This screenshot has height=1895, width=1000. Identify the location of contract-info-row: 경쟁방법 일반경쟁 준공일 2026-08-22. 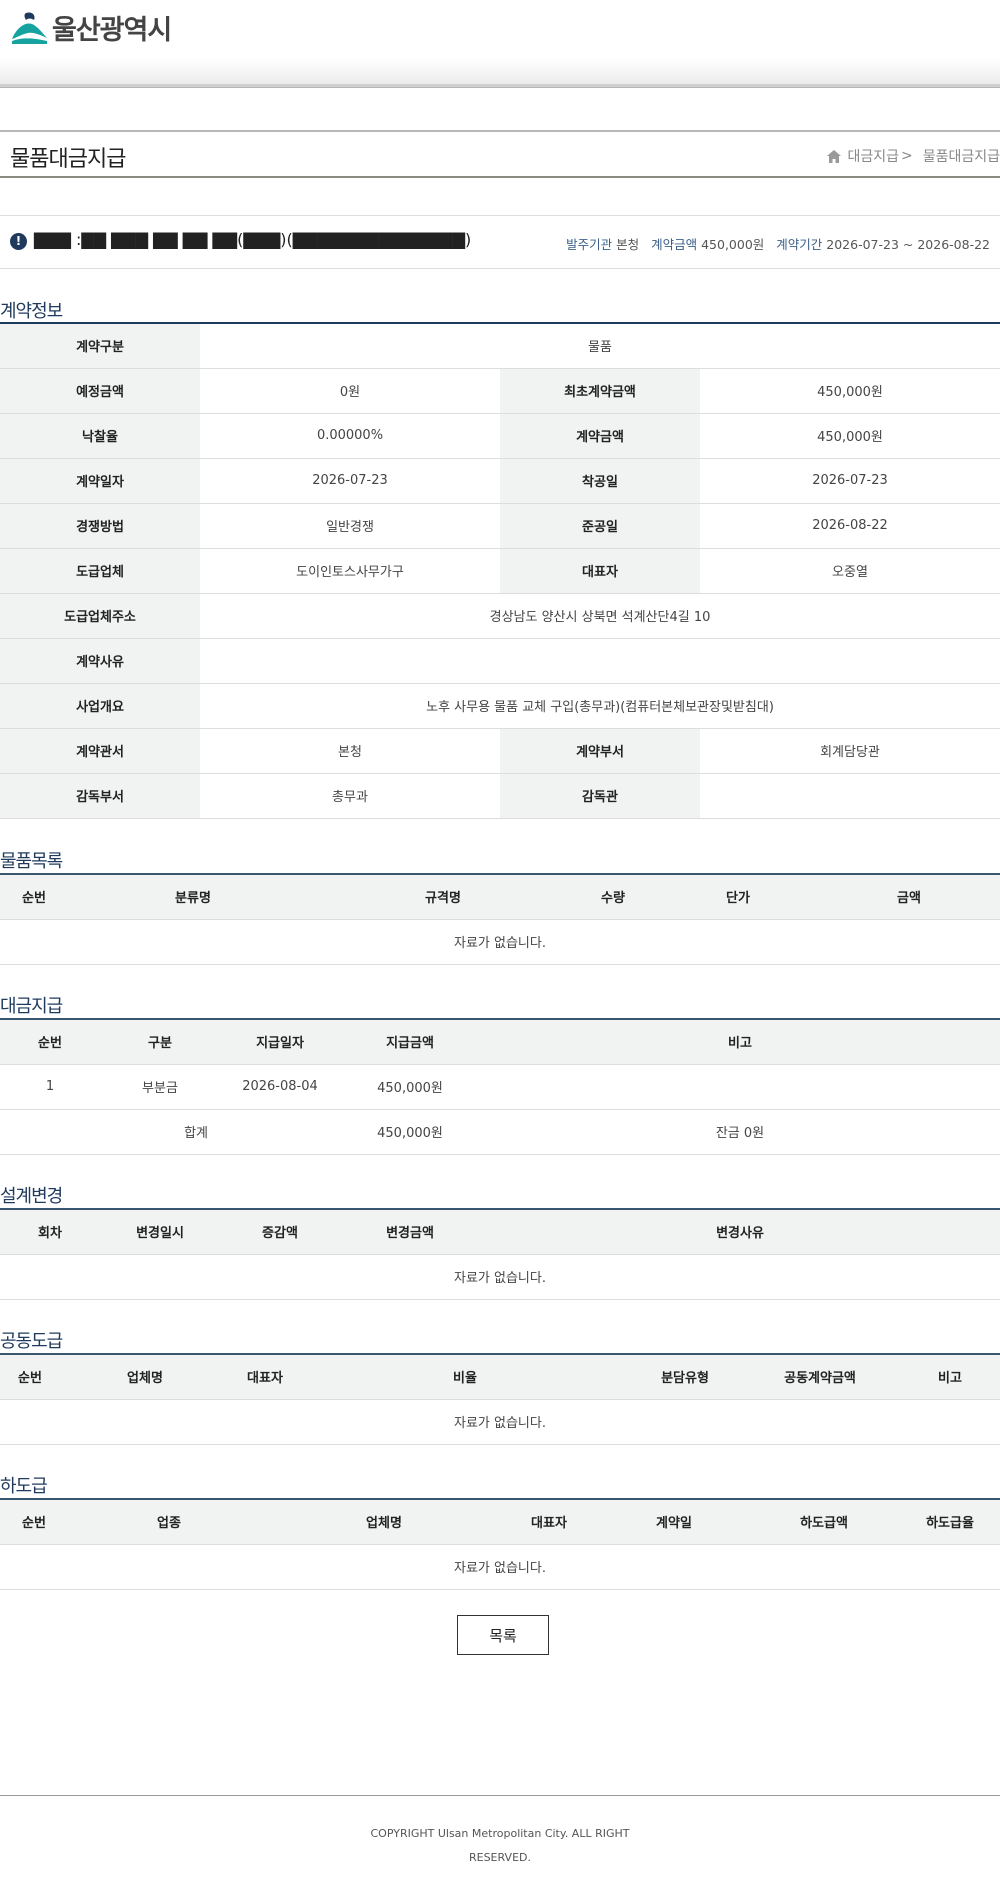
(500, 526).